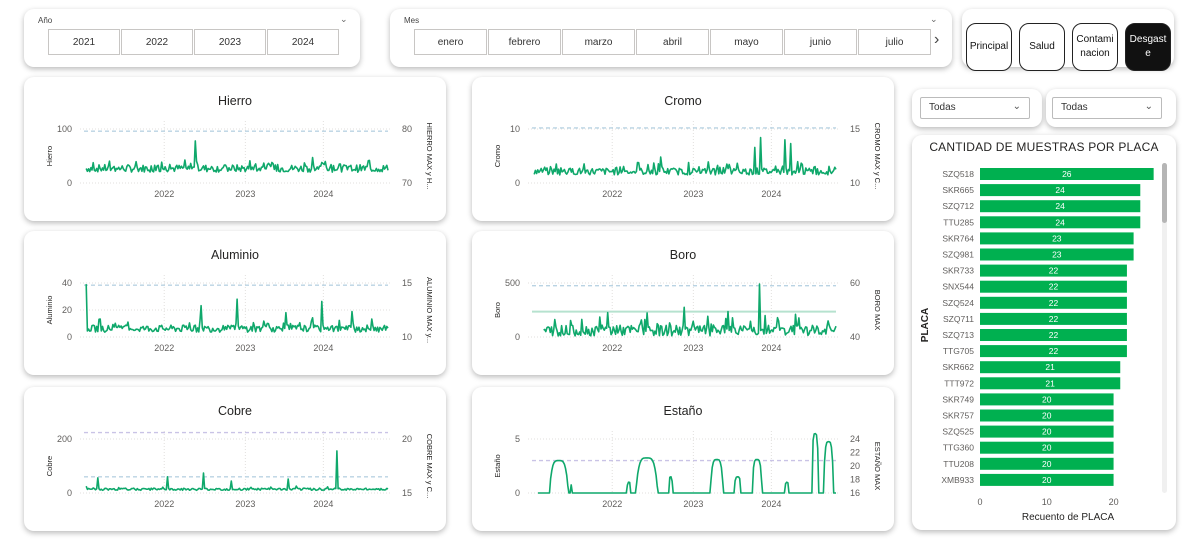 The width and height of the screenshot is (1191, 545). What do you see at coordinates (1068, 517) in the screenshot?
I see `x-axis-title: Recuento de PLACA` at bounding box center [1068, 517].